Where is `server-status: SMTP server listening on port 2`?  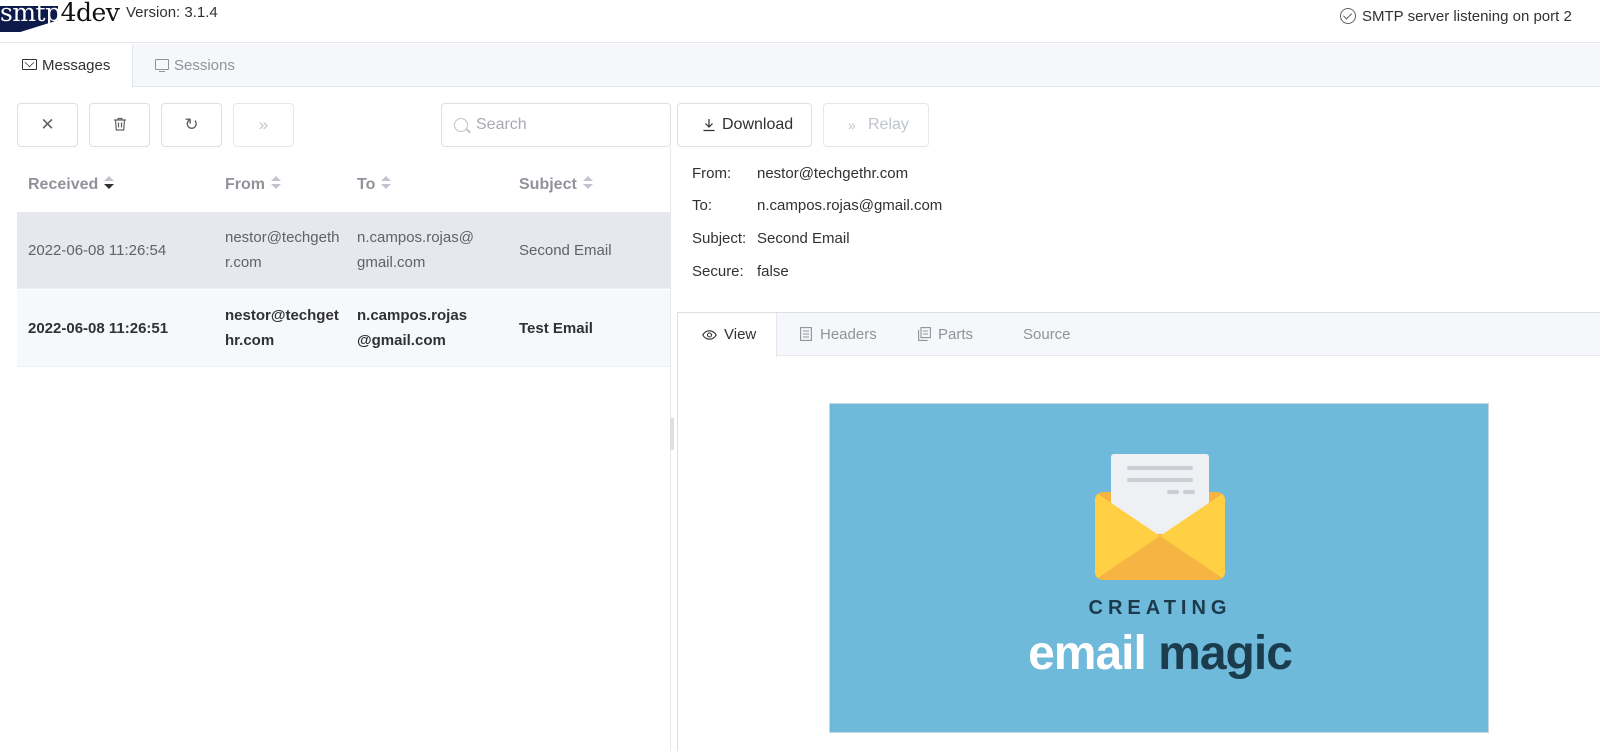
server-status: SMTP server listening on port 2 is located at coordinates (1456, 16).